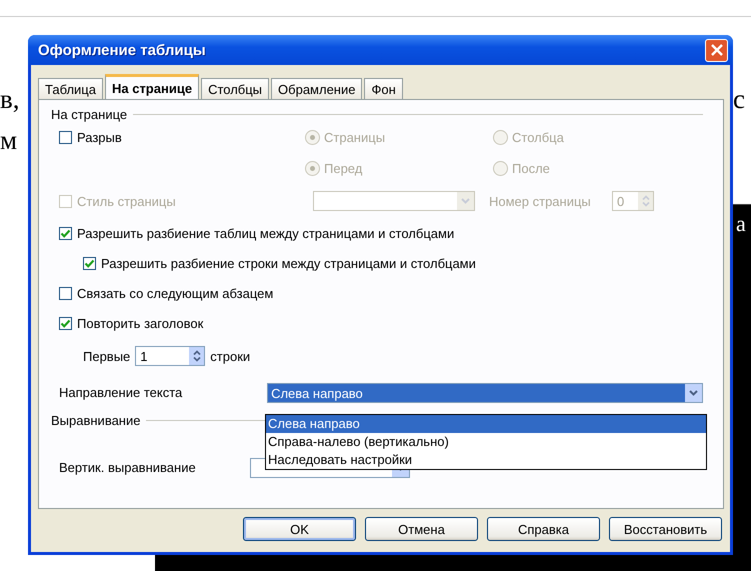 The image size is (751, 571). I want to click on section-heading: Выравнивание, so click(95, 420).